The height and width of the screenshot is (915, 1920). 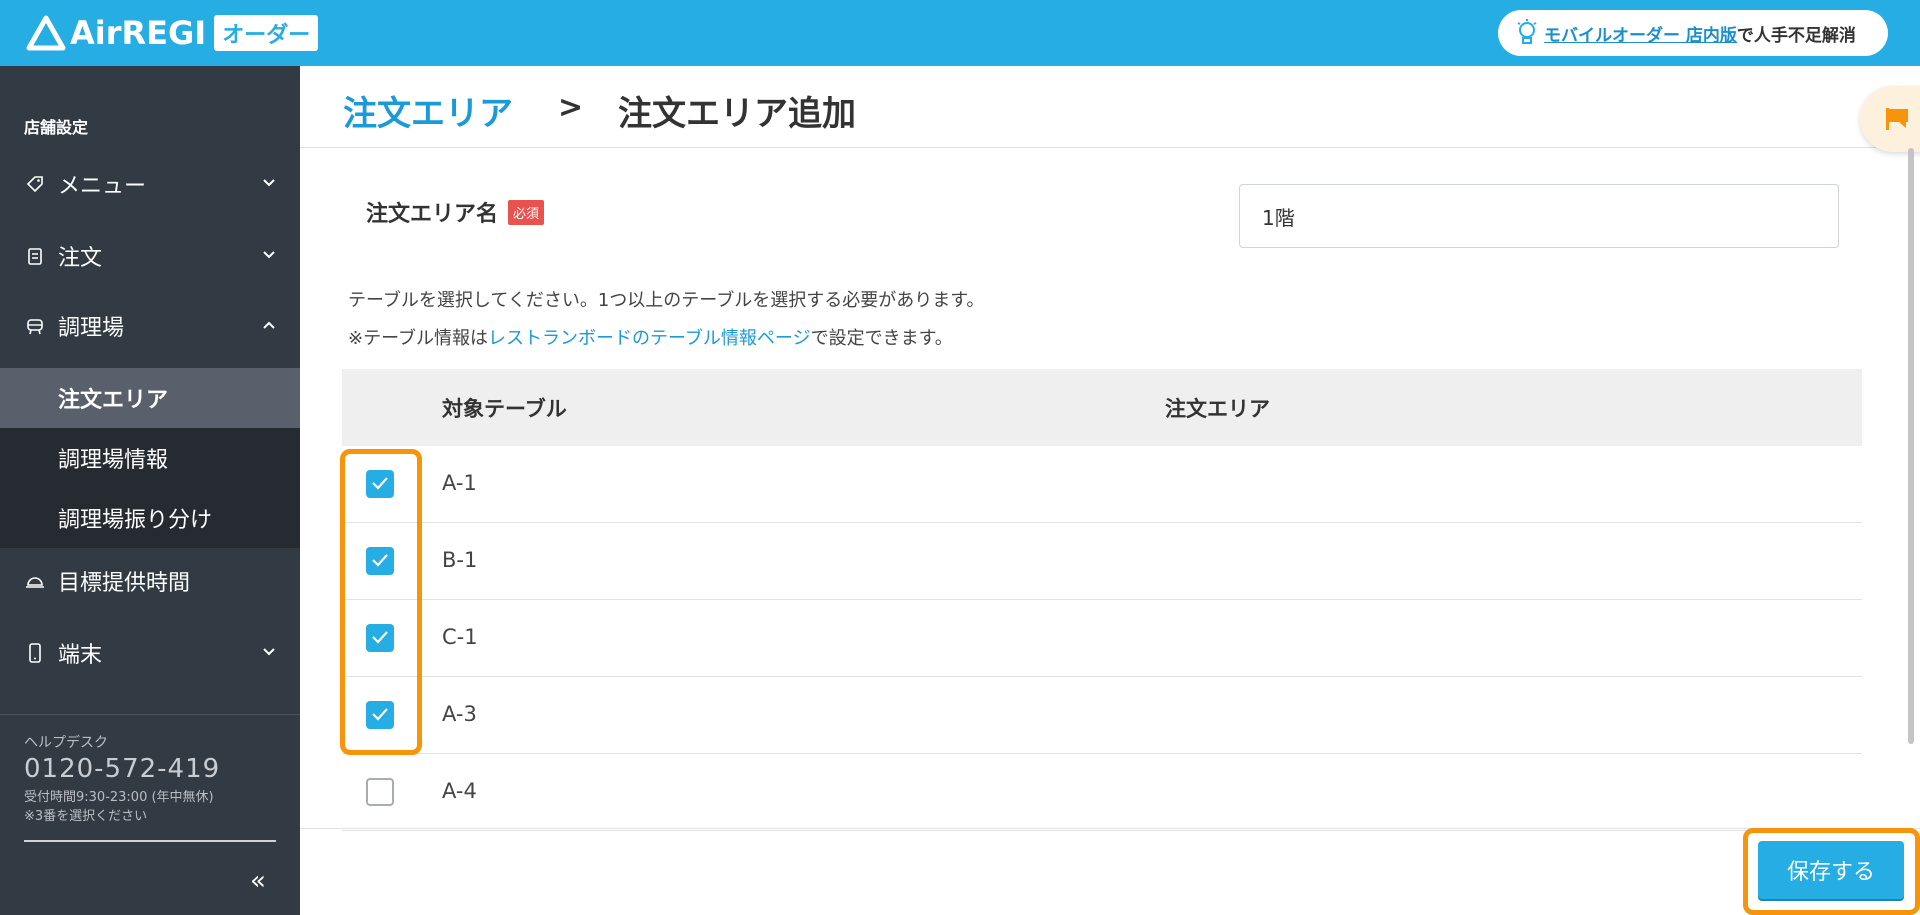 I want to click on footer-divider, so click(x=1110, y=828).